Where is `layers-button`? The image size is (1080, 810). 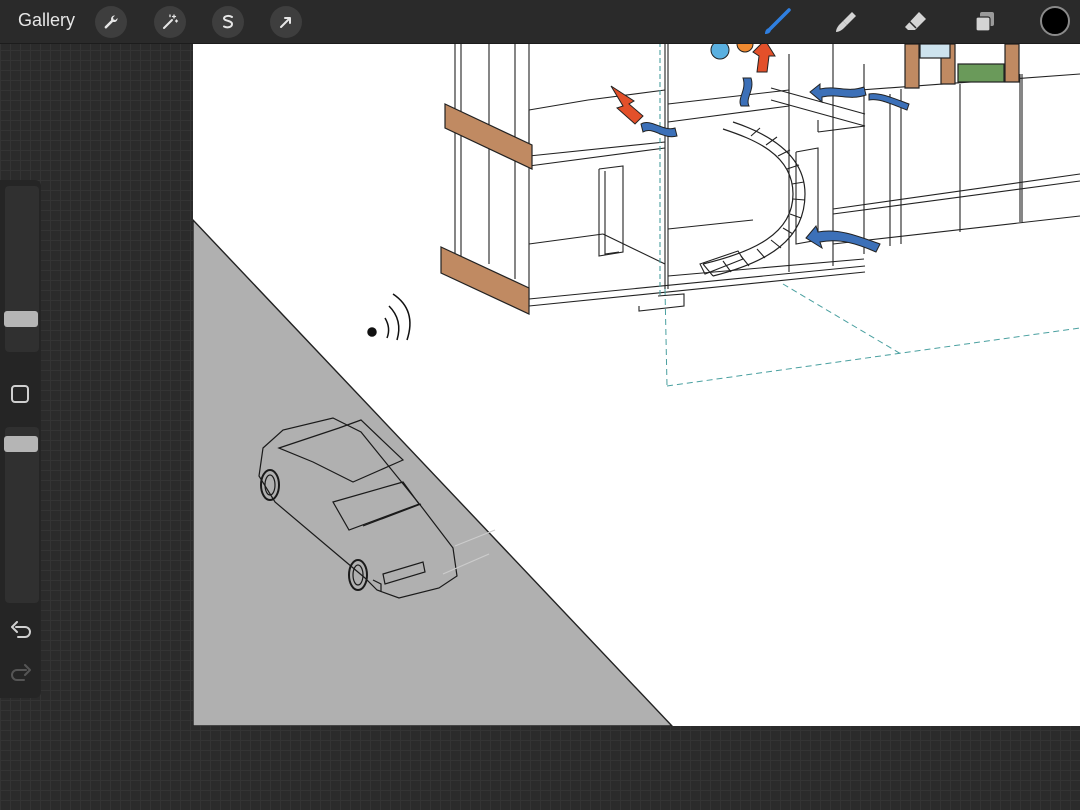
layers-button is located at coordinates (985, 22).